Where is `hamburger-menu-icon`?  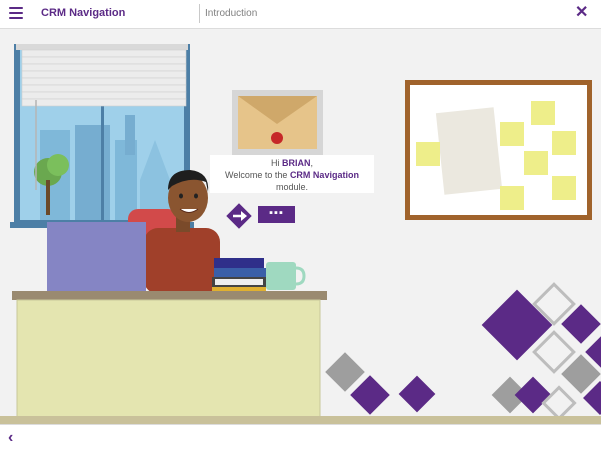
hamburger-menu-icon is located at coordinates (16, 13).